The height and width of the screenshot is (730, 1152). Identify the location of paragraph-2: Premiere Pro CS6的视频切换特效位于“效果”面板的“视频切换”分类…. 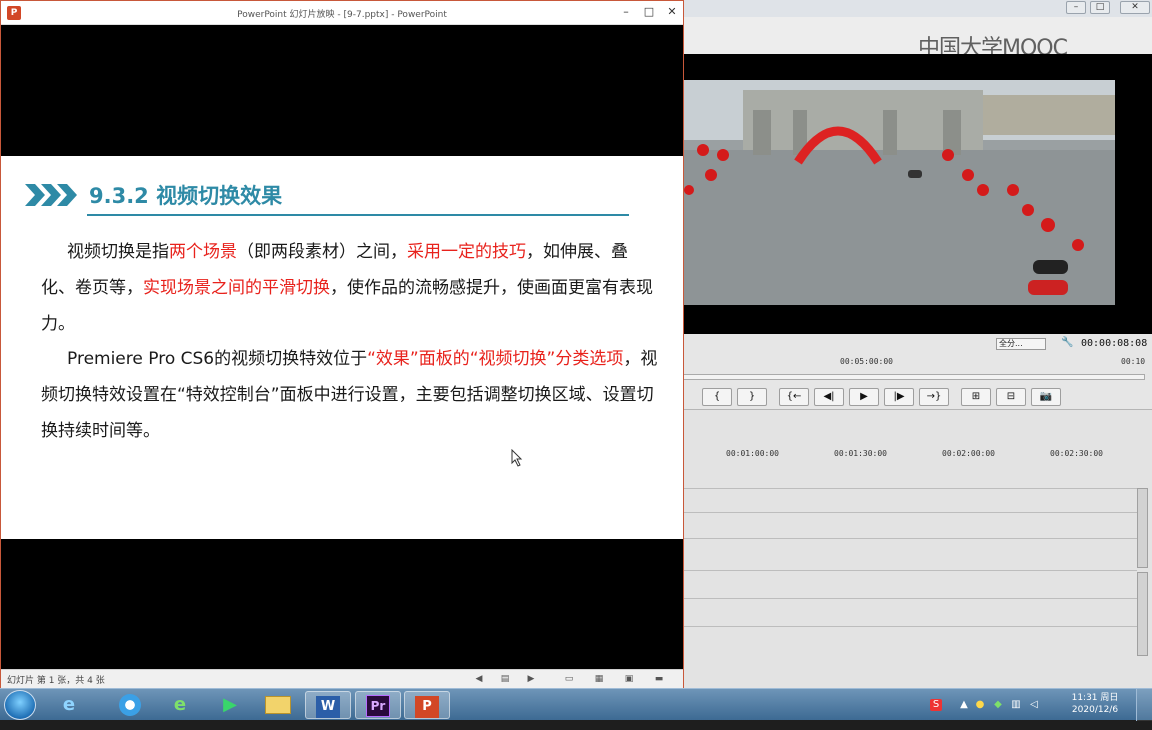
(351, 395).